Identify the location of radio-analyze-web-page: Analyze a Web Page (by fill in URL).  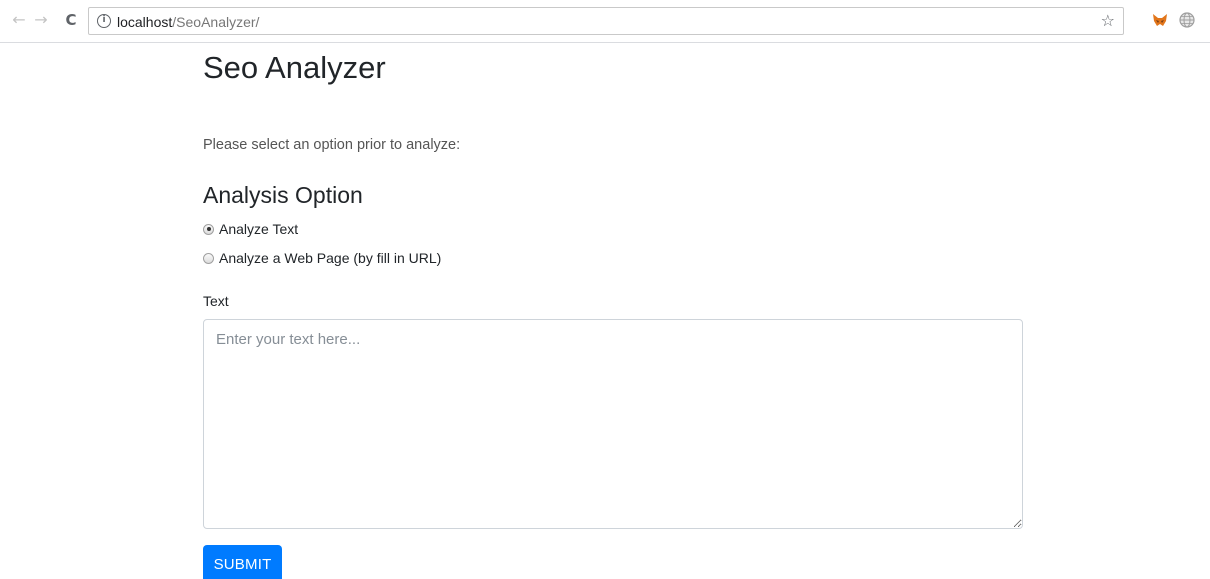
(322, 258).